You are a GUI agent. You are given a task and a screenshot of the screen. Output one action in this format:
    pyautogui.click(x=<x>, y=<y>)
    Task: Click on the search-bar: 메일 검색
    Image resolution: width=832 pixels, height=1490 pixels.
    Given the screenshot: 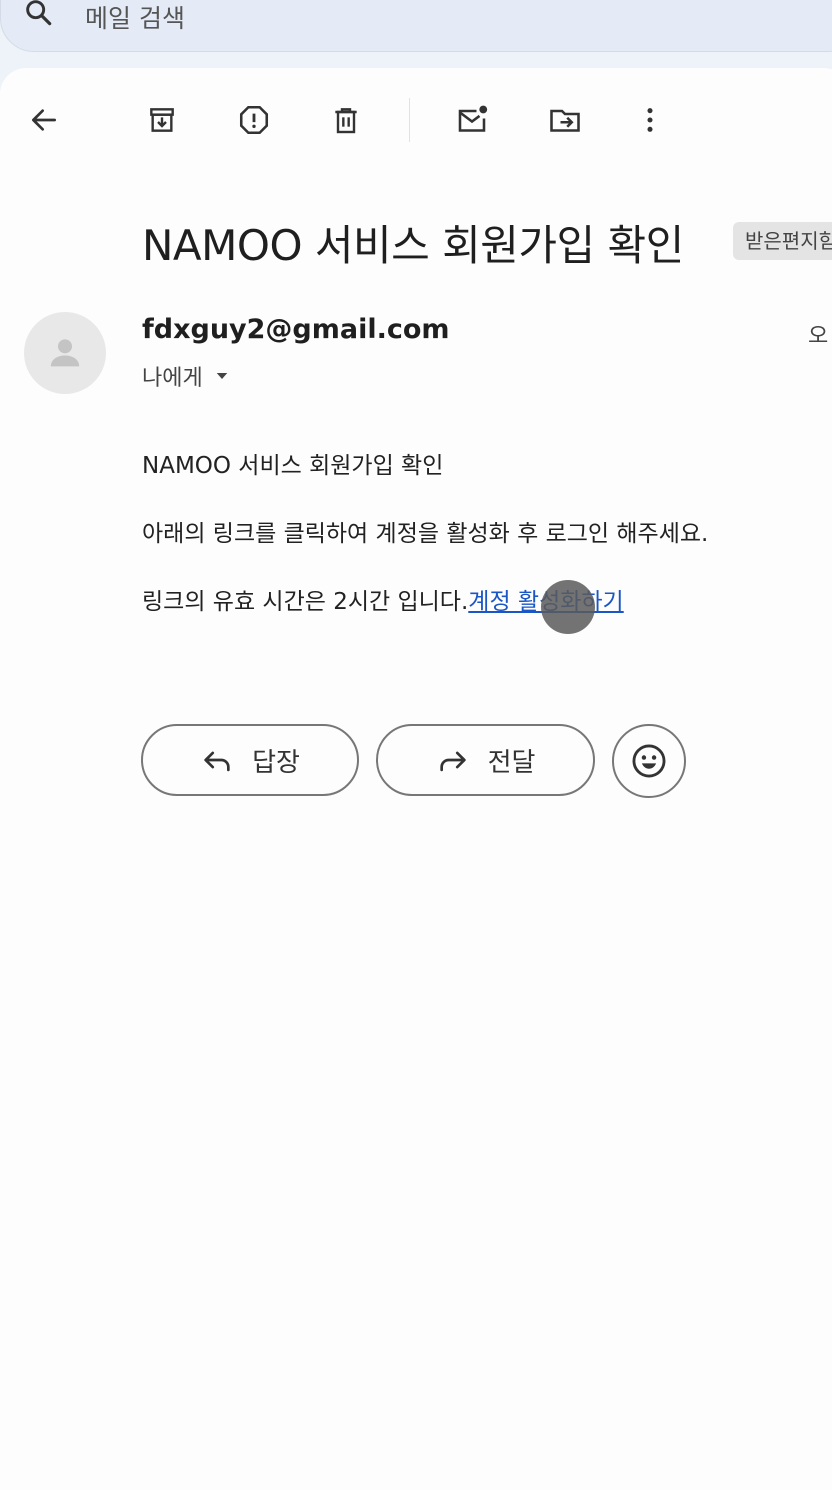 What is the action you would take?
    pyautogui.click(x=416, y=26)
    